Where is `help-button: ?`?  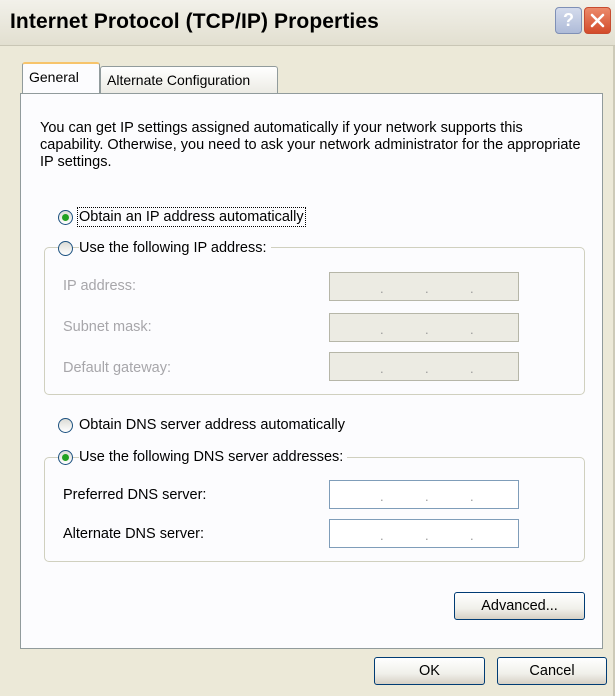
help-button: ? is located at coordinates (568, 20).